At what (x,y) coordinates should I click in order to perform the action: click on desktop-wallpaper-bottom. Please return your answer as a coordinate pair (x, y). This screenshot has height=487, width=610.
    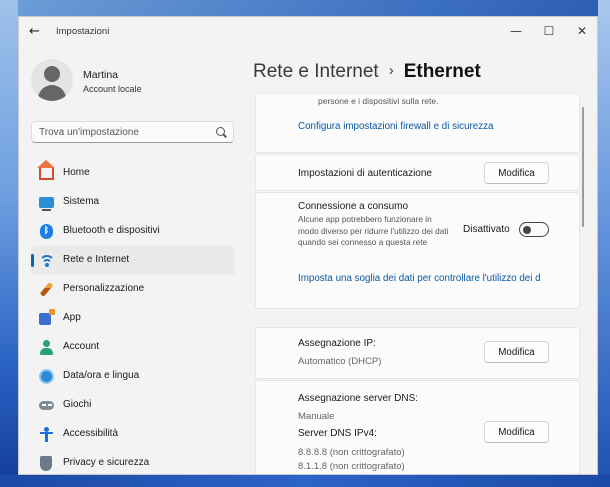
    Looking at the image, I should click on (305, 481).